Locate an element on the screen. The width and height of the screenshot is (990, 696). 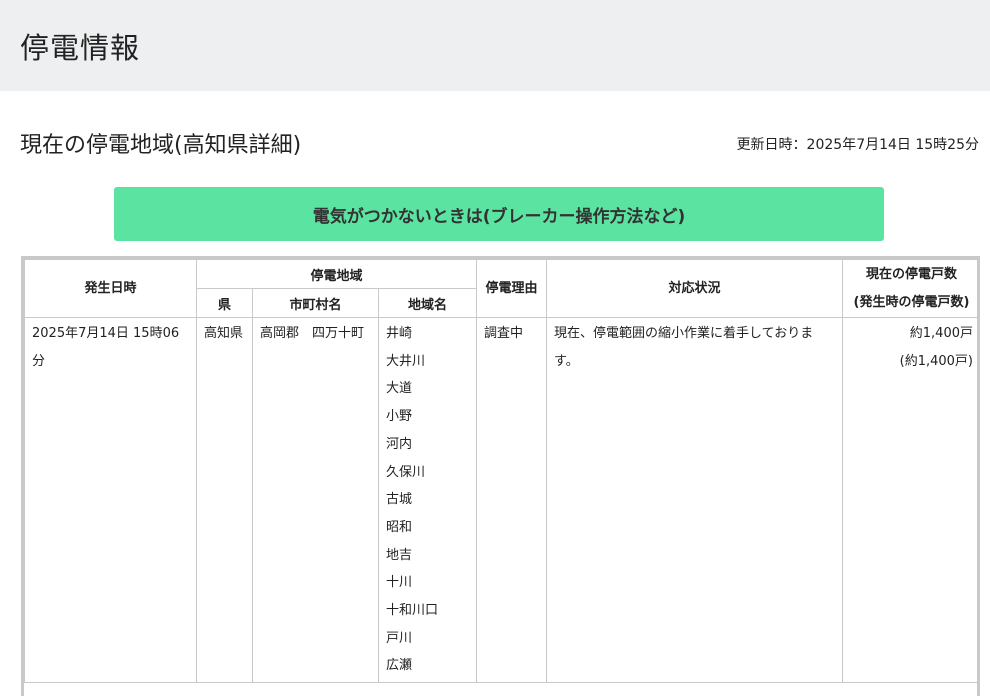
cell-city: 高岡郡 四万十町 is located at coordinates (315, 500).